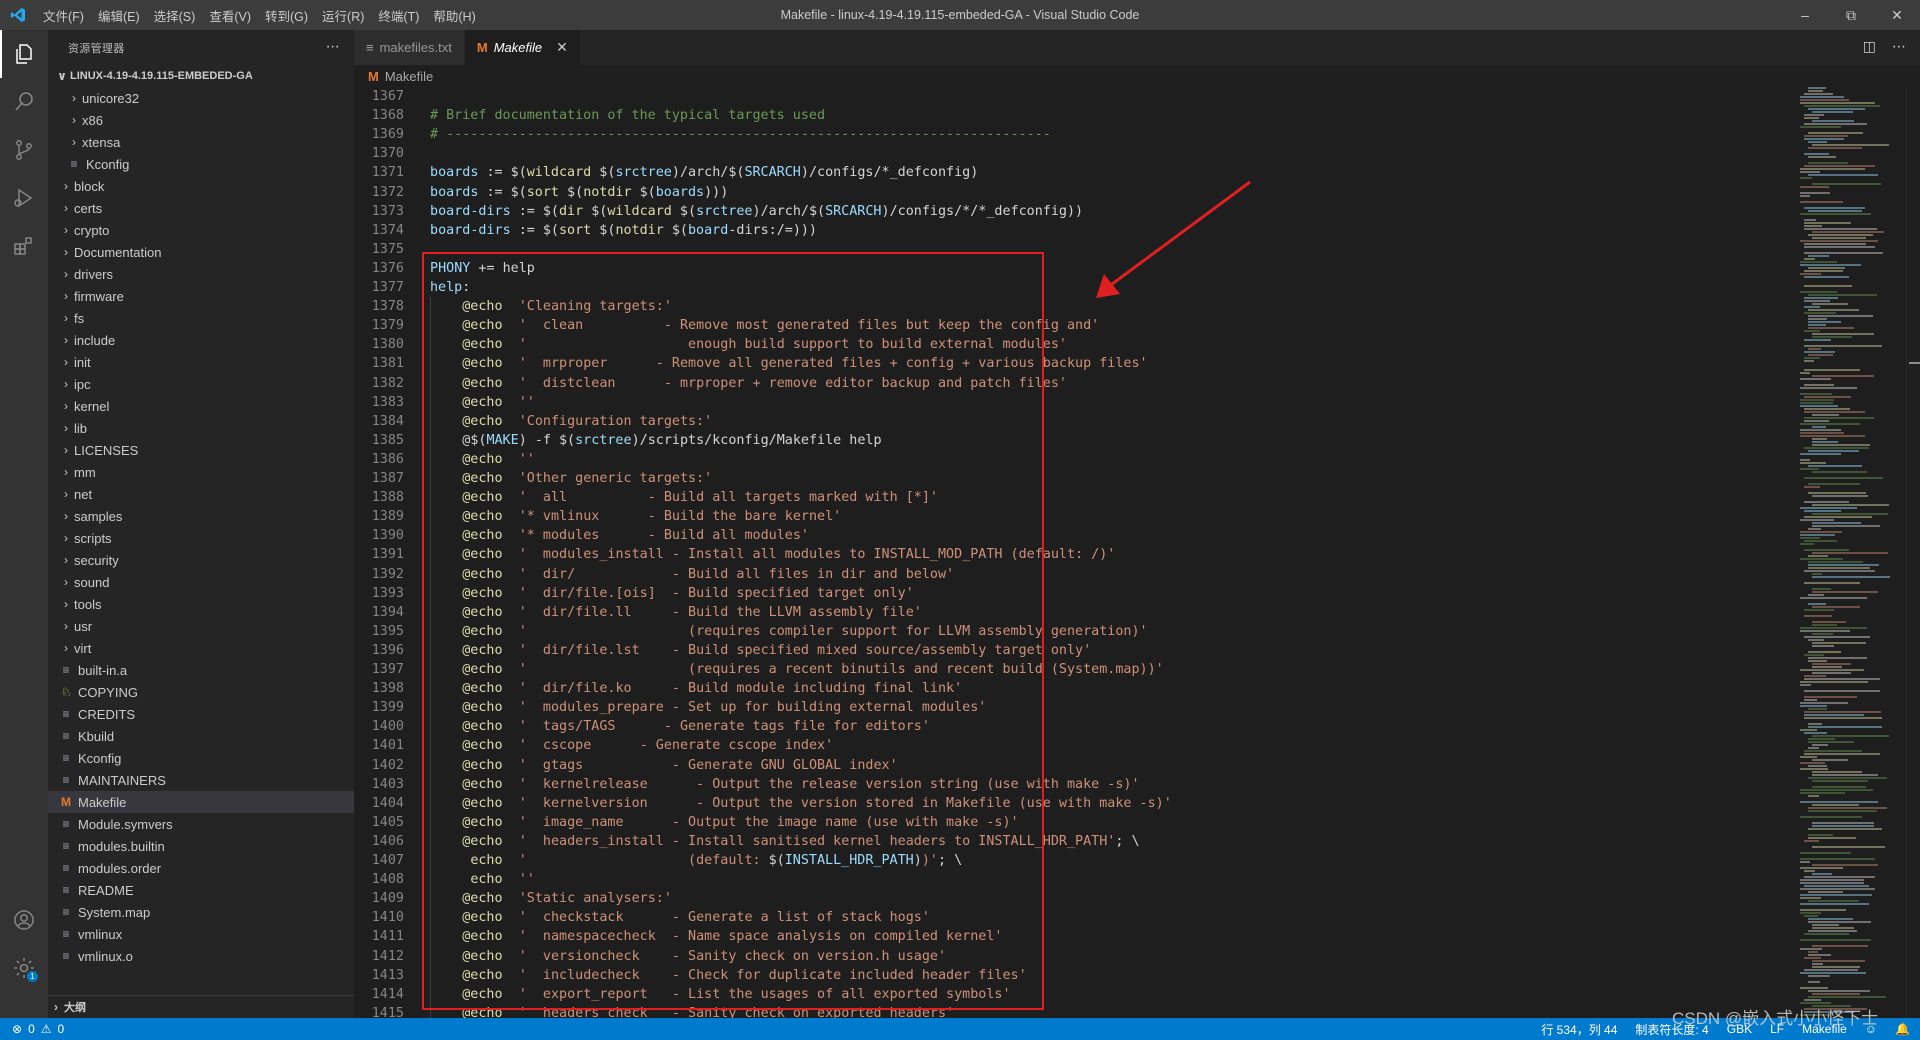 This screenshot has height=1040, width=1920. I want to click on menu-item: 文件(F), so click(63, 15).